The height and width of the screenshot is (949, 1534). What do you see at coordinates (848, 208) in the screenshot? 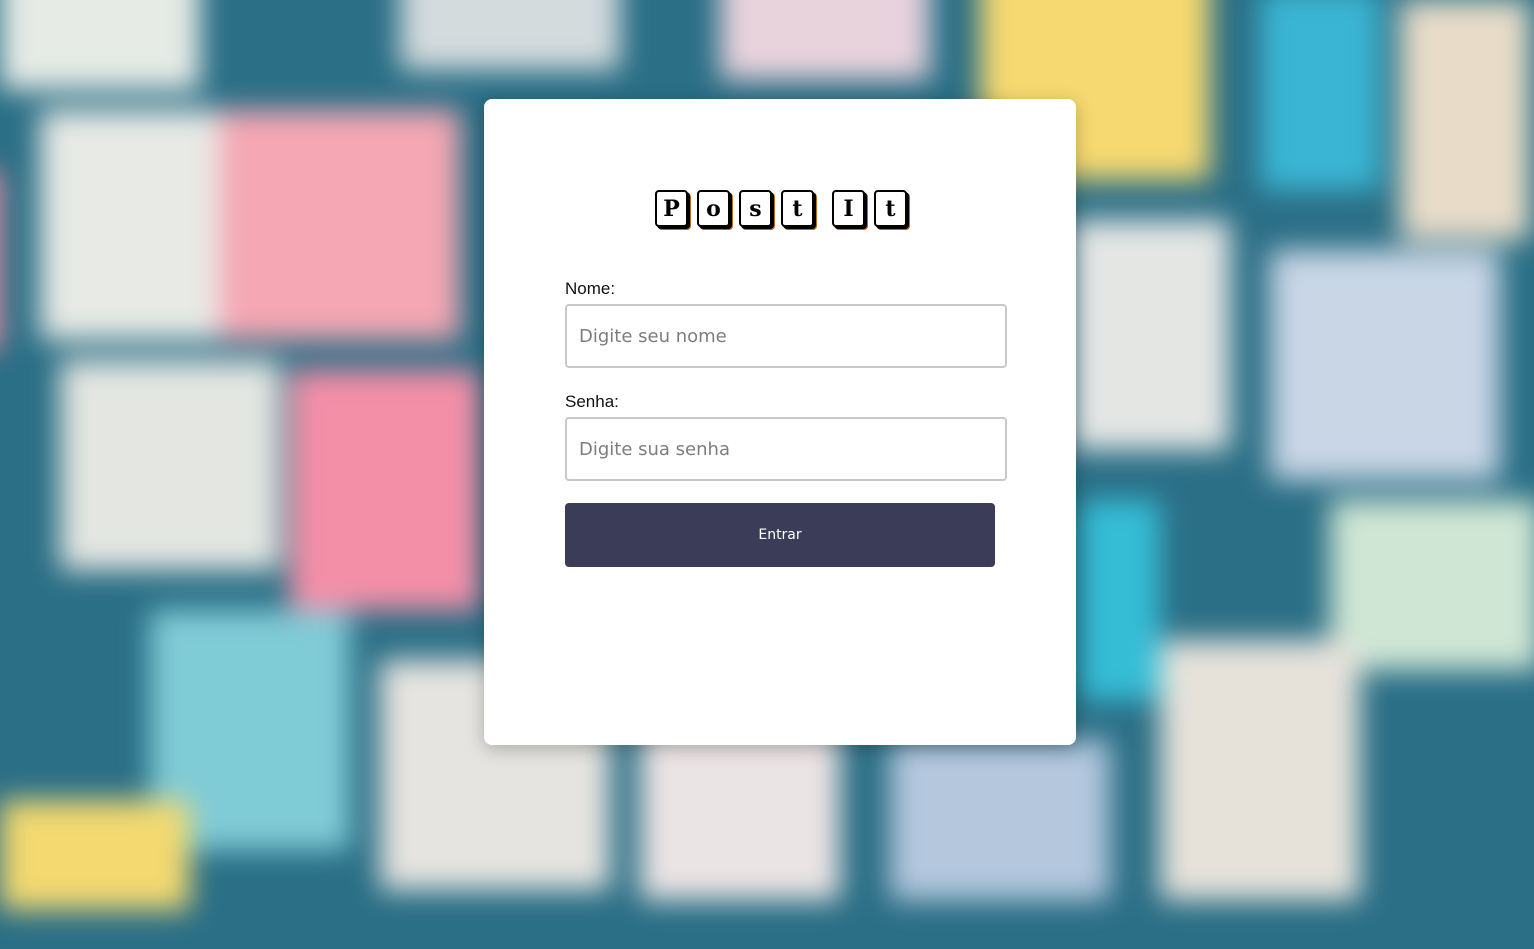
I see `logo-tile: I` at bounding box center [848, 208].